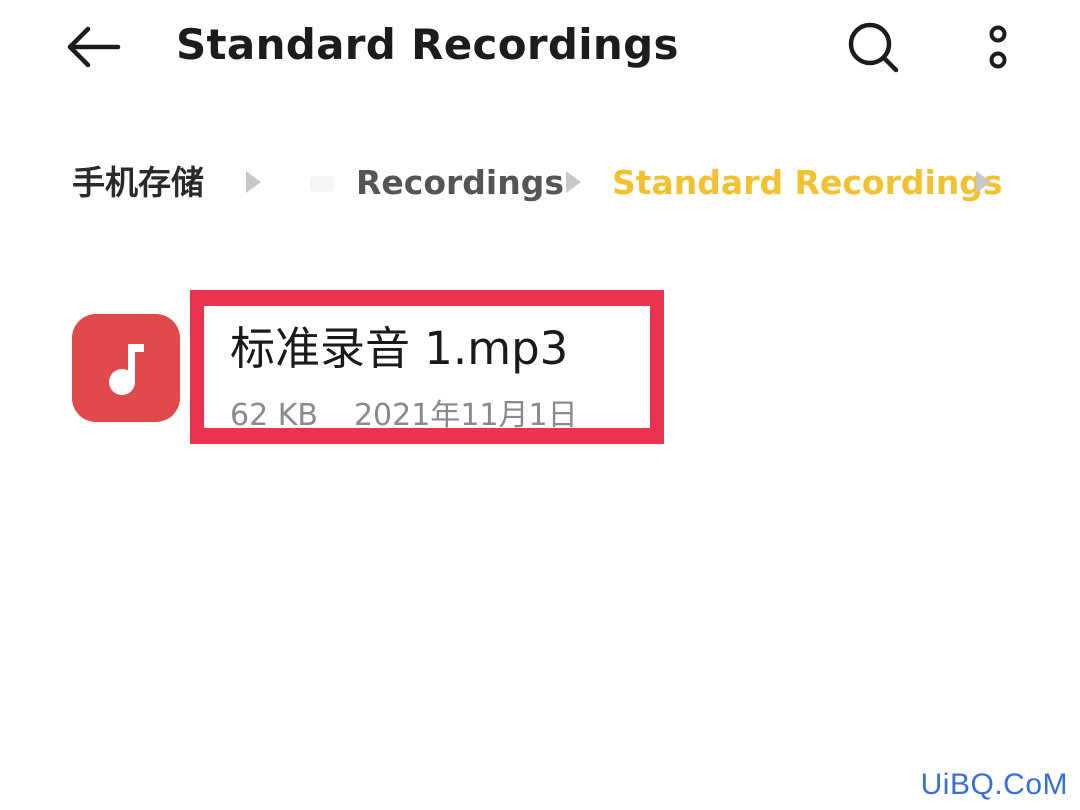 This screenshot has width=1080, height=810. I want to click on page-title: Standard Recordings, so click(427, 44).